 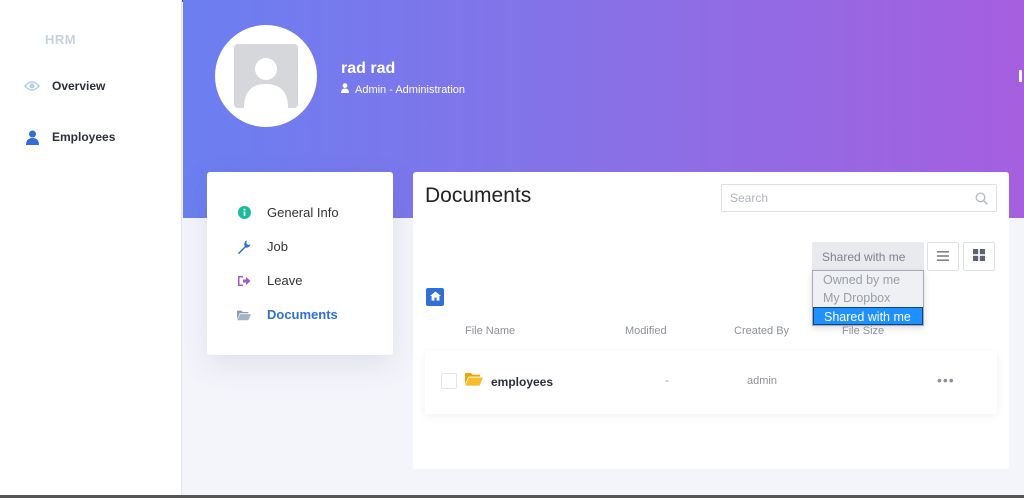 What do you see at coordinates (474, 381) in the screenshot?
I see `folder-icon` at bounding box center [474, 381].